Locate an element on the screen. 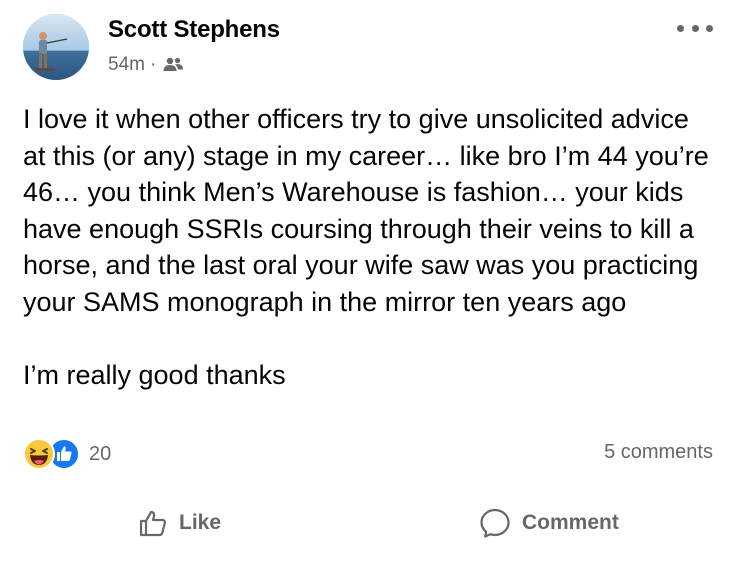 This screenshot has height=561, width=729. reactions-summary: 20 is located at coordinates (67, 454).